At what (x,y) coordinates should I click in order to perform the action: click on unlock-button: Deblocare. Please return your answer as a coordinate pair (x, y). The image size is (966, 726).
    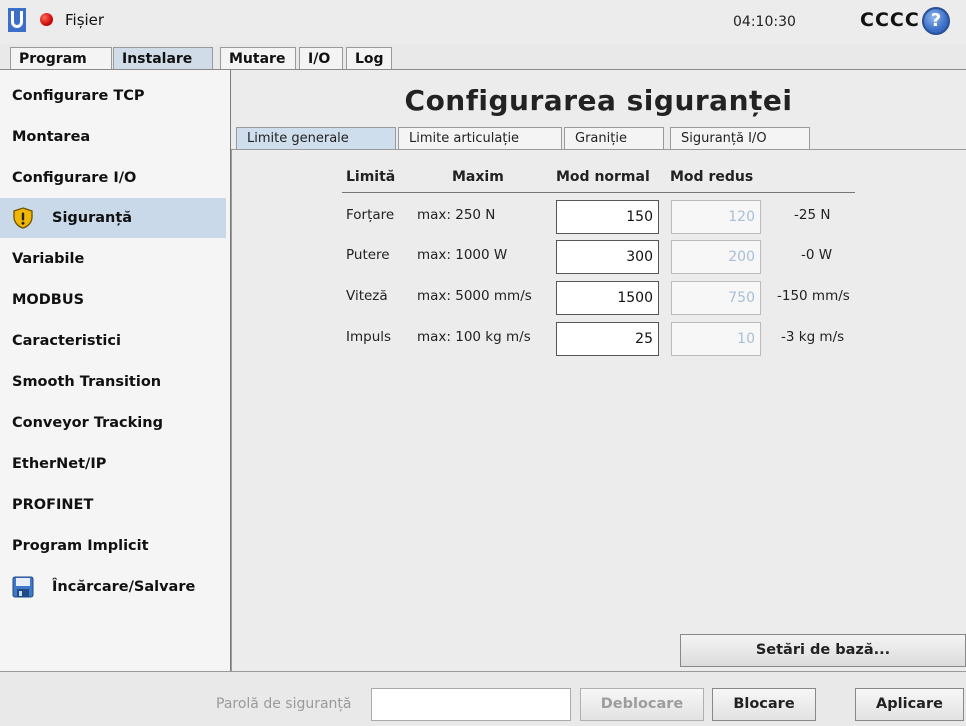
    Looking at the image, I should click on (642, 704).